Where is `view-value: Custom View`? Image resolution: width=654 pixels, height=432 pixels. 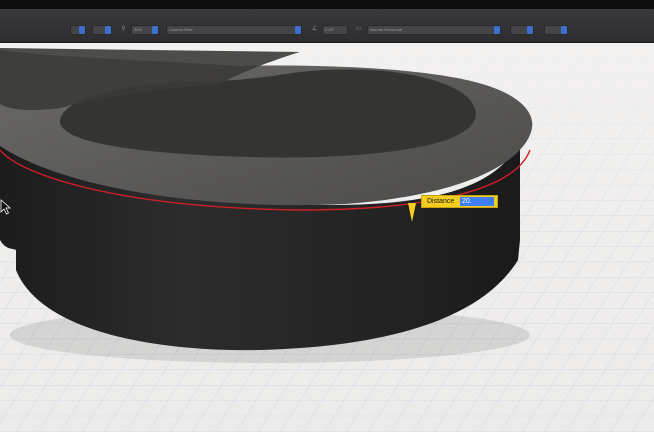
view-value: Custom View is located at coordinates (181, 29).